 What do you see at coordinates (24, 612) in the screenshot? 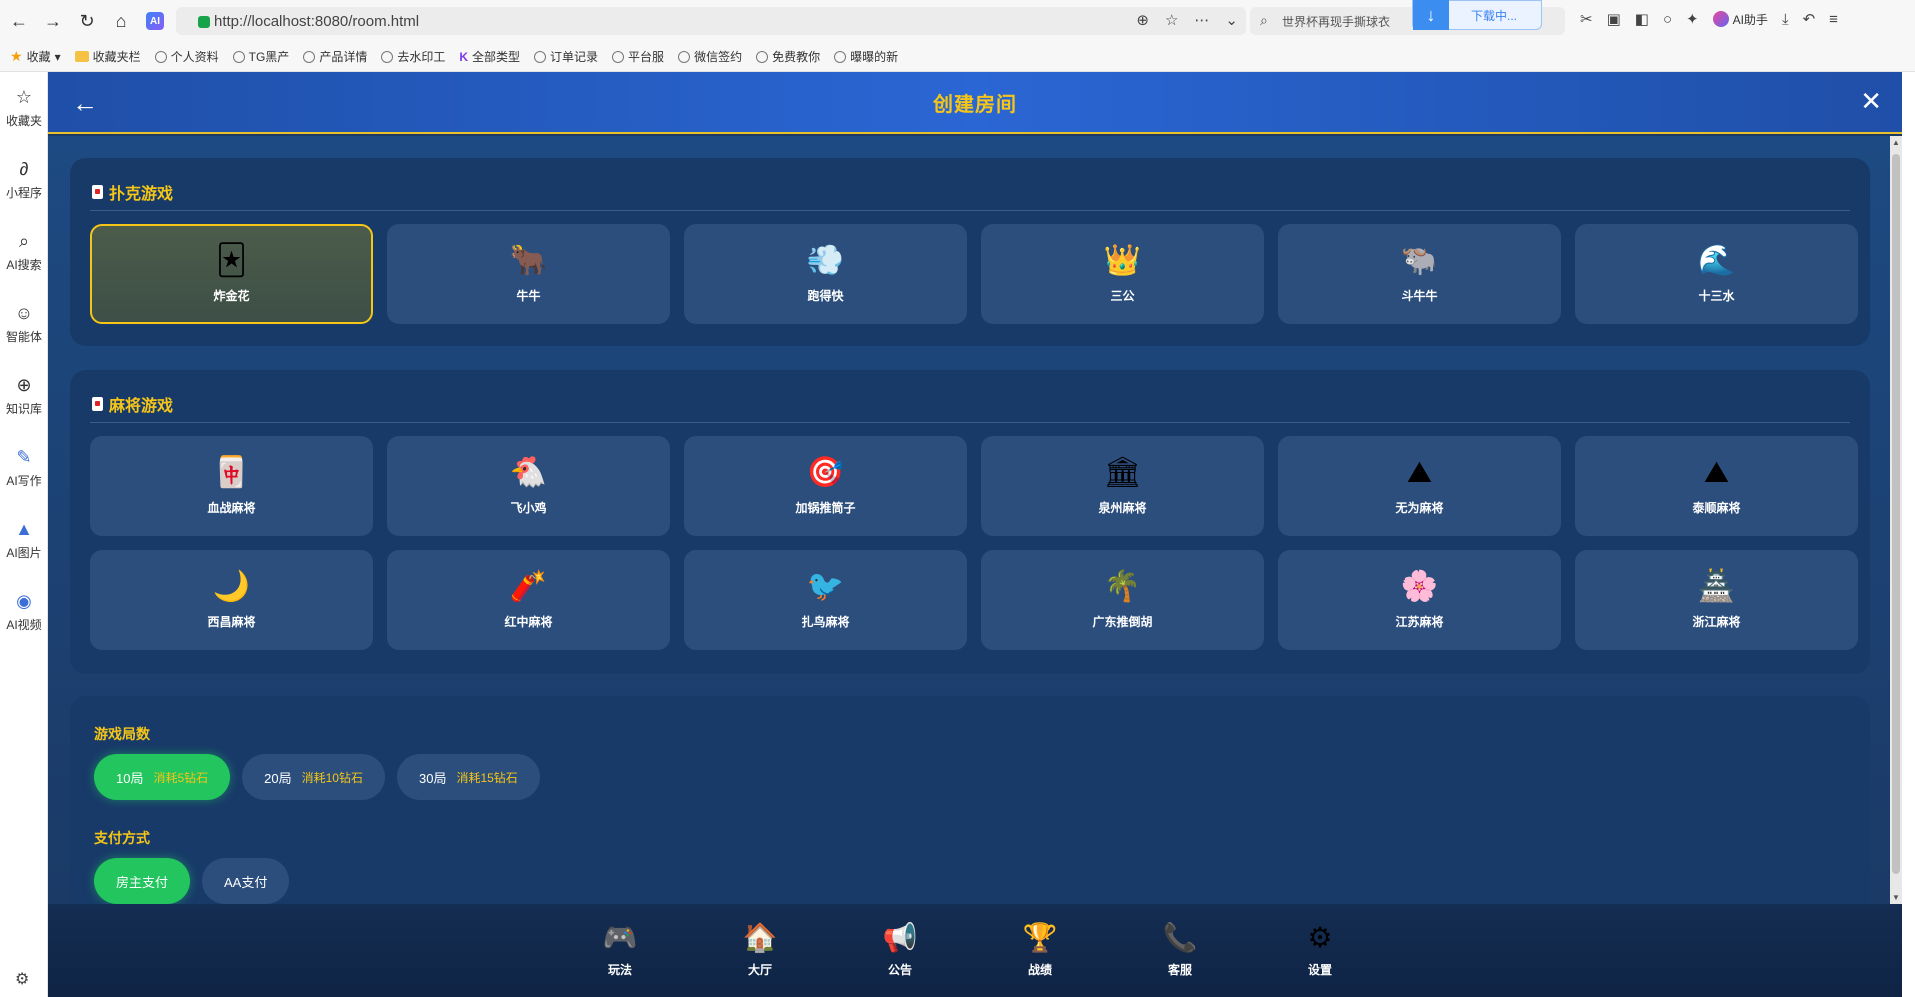
I see `sidebar-item-ai-video: ◉ AI视频` at bounding box center [24, 612].